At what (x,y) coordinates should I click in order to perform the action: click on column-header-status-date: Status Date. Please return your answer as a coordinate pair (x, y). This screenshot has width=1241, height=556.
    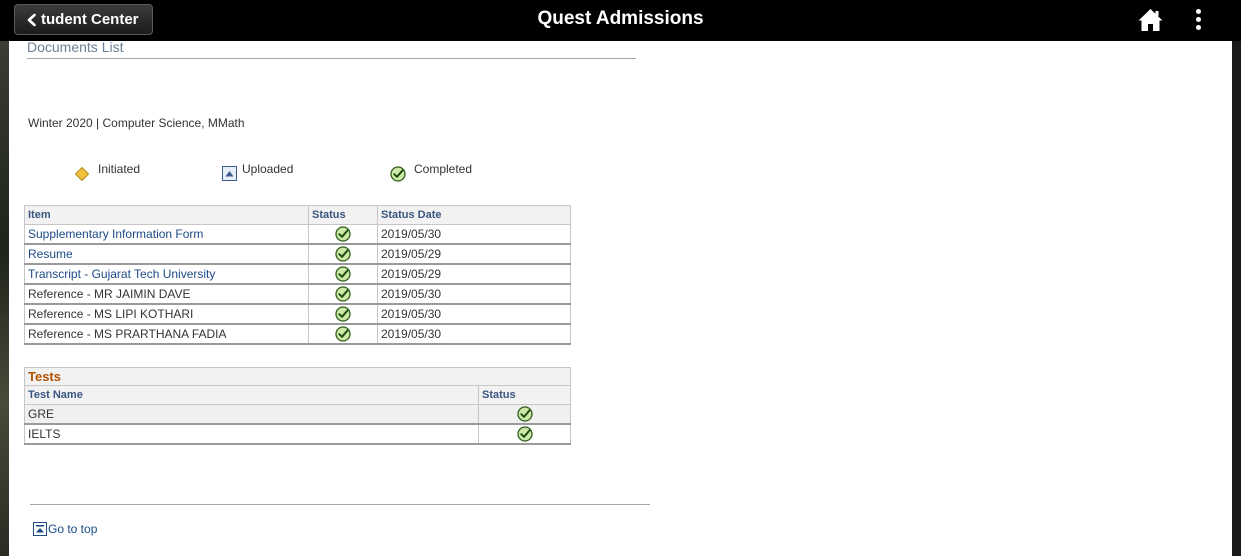
    Looking at the image, I should click on (474, 215).